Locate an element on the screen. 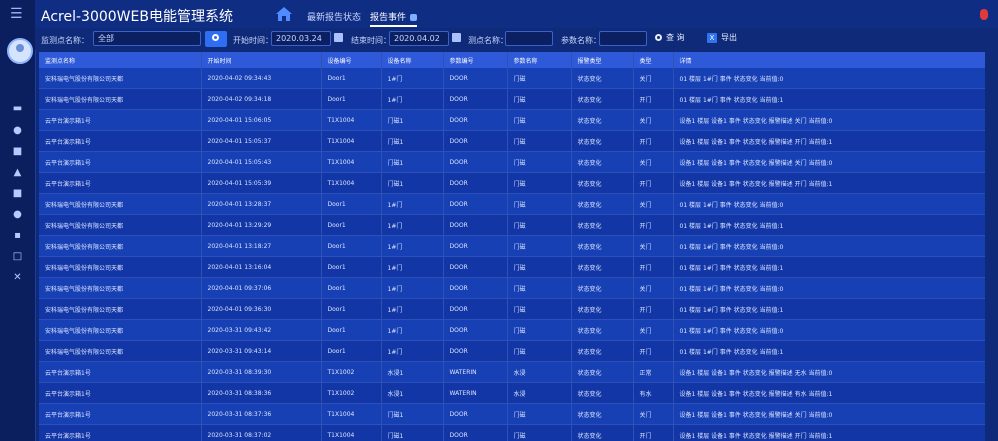 This screenshot has height=441, width=998. table-cell: T1X1002 is located at coordinates (351, 393).